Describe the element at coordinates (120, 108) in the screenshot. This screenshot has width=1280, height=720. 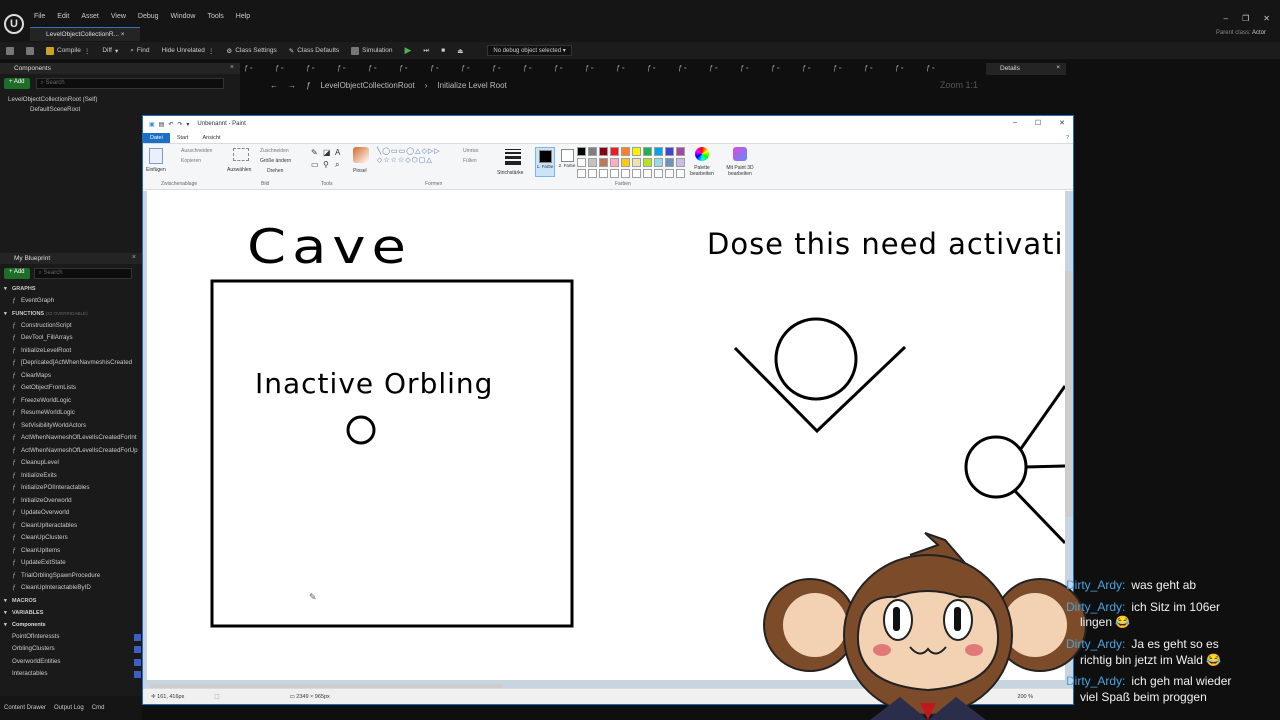
I see `component-default-scene-root: DefaultSceneRoot` at that location.